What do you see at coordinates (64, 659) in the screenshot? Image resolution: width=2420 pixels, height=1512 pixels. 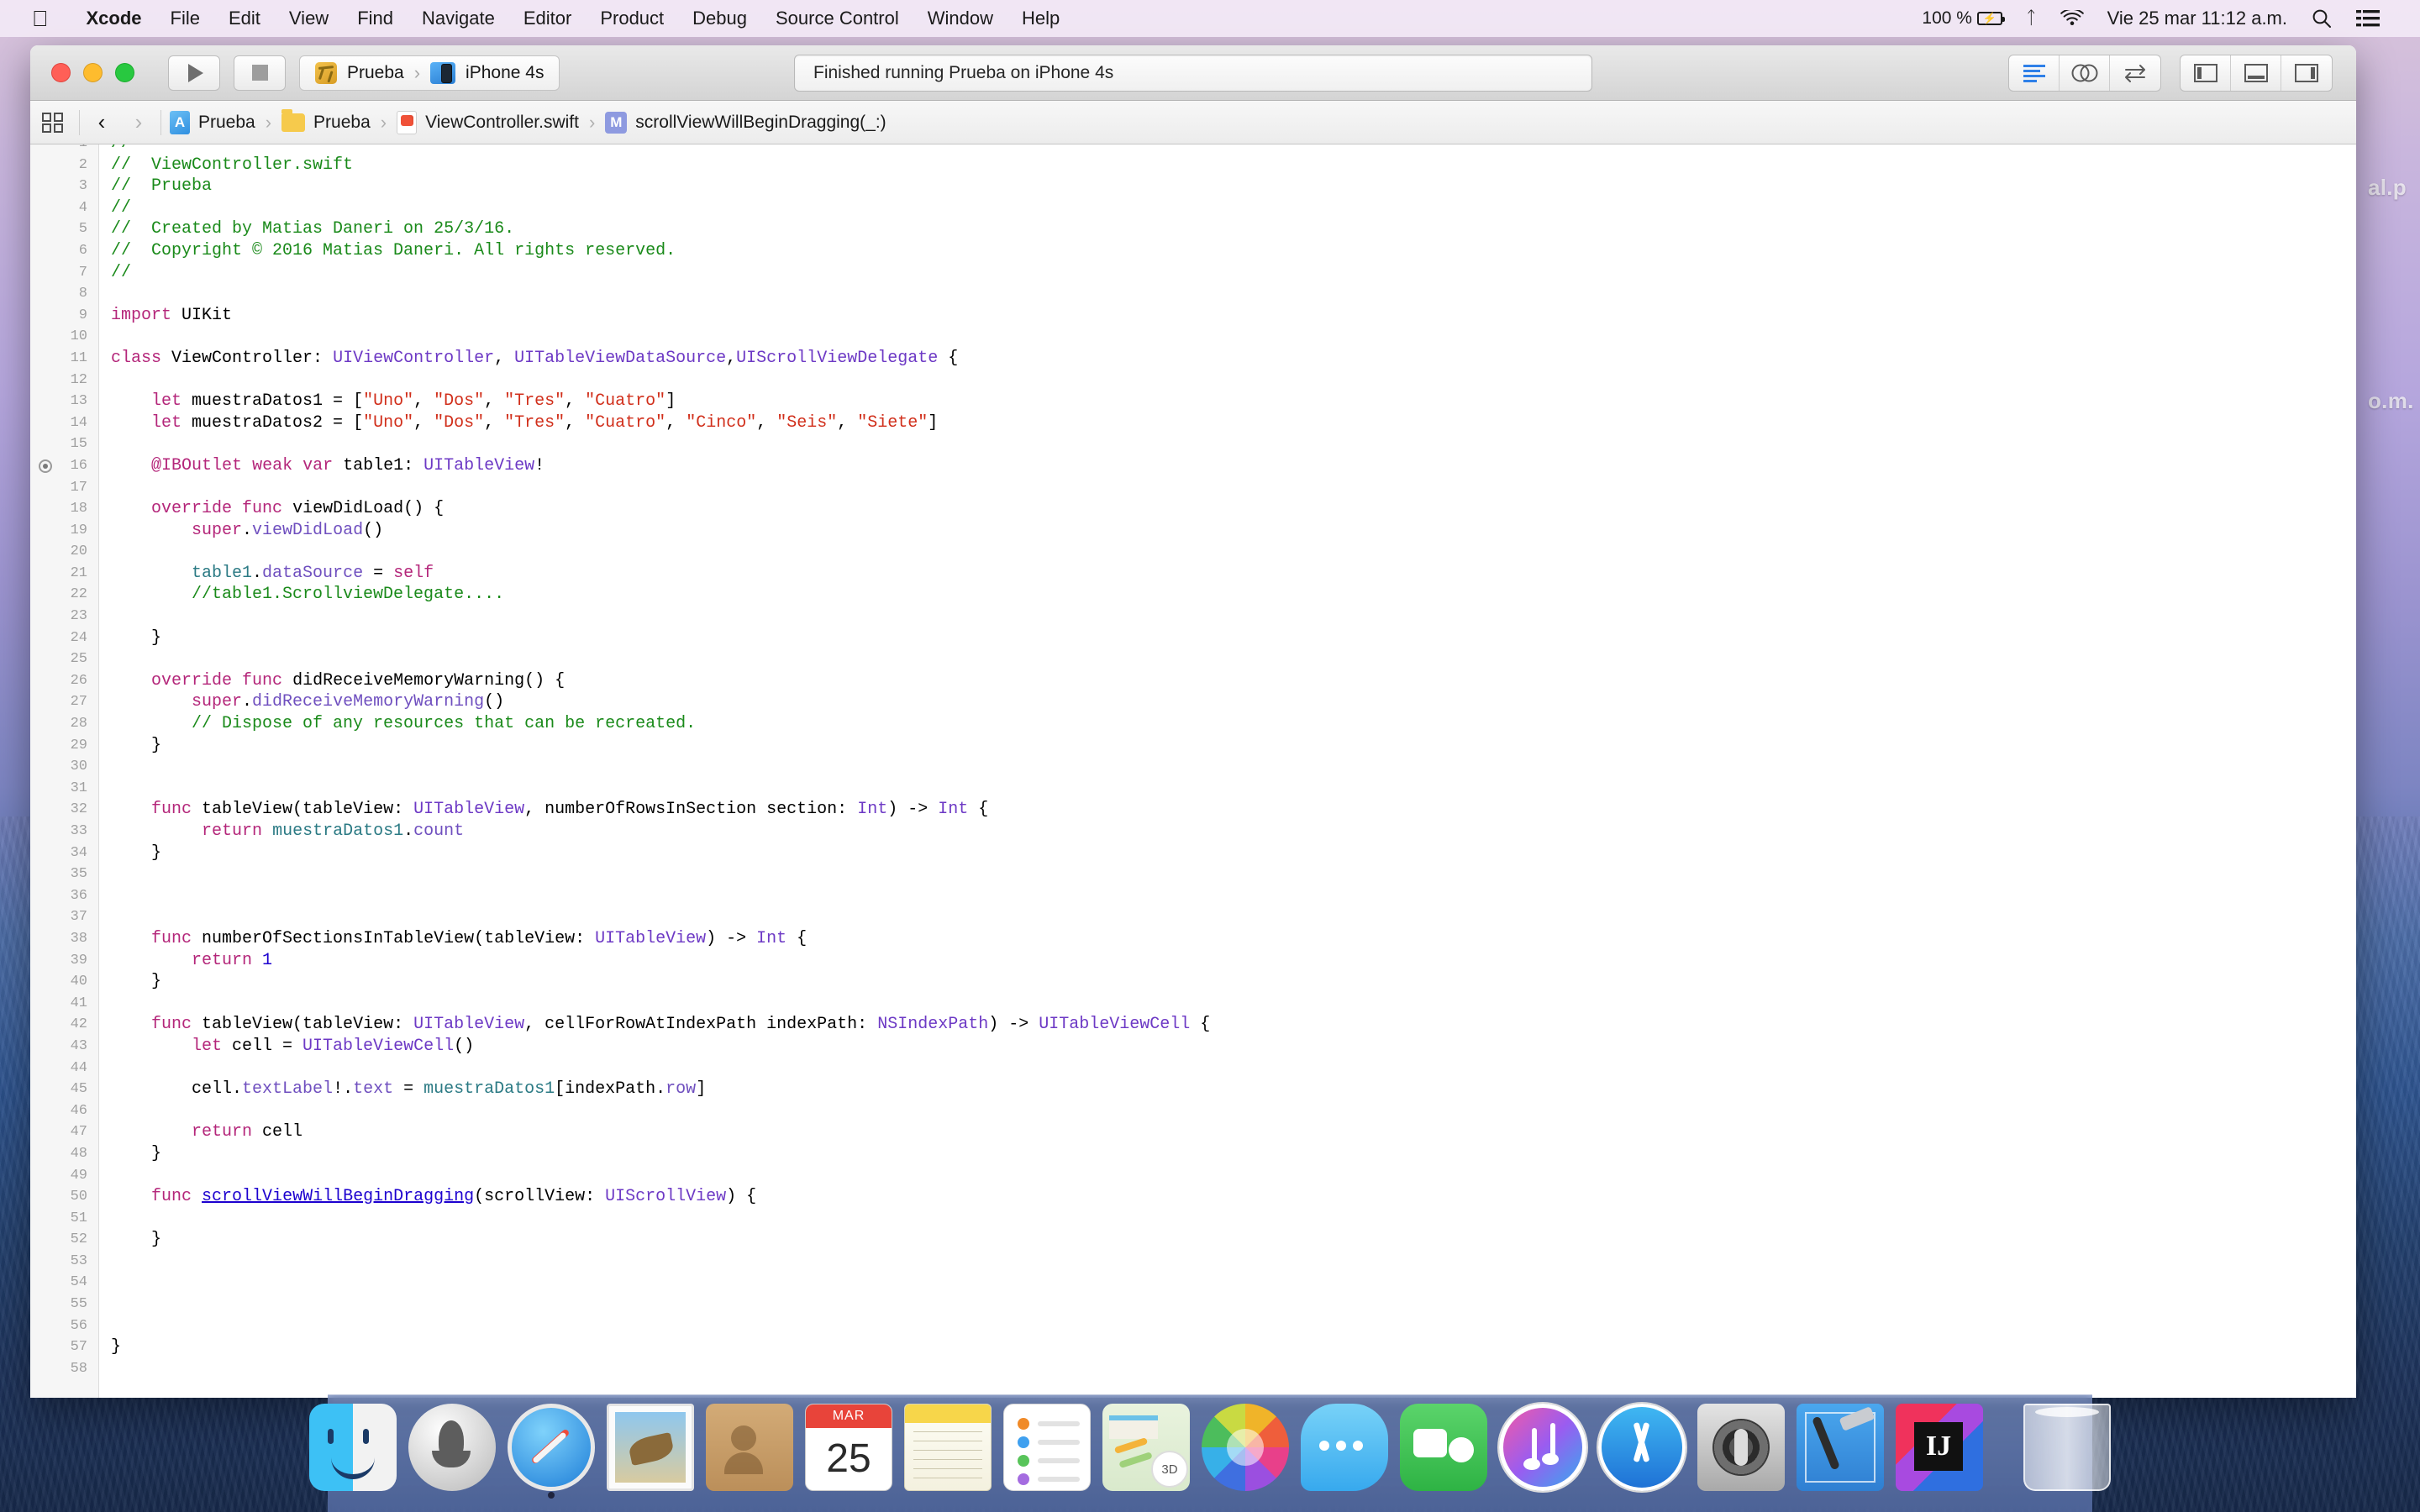 I see `line-number: 25` at bounding box center [64, 659].